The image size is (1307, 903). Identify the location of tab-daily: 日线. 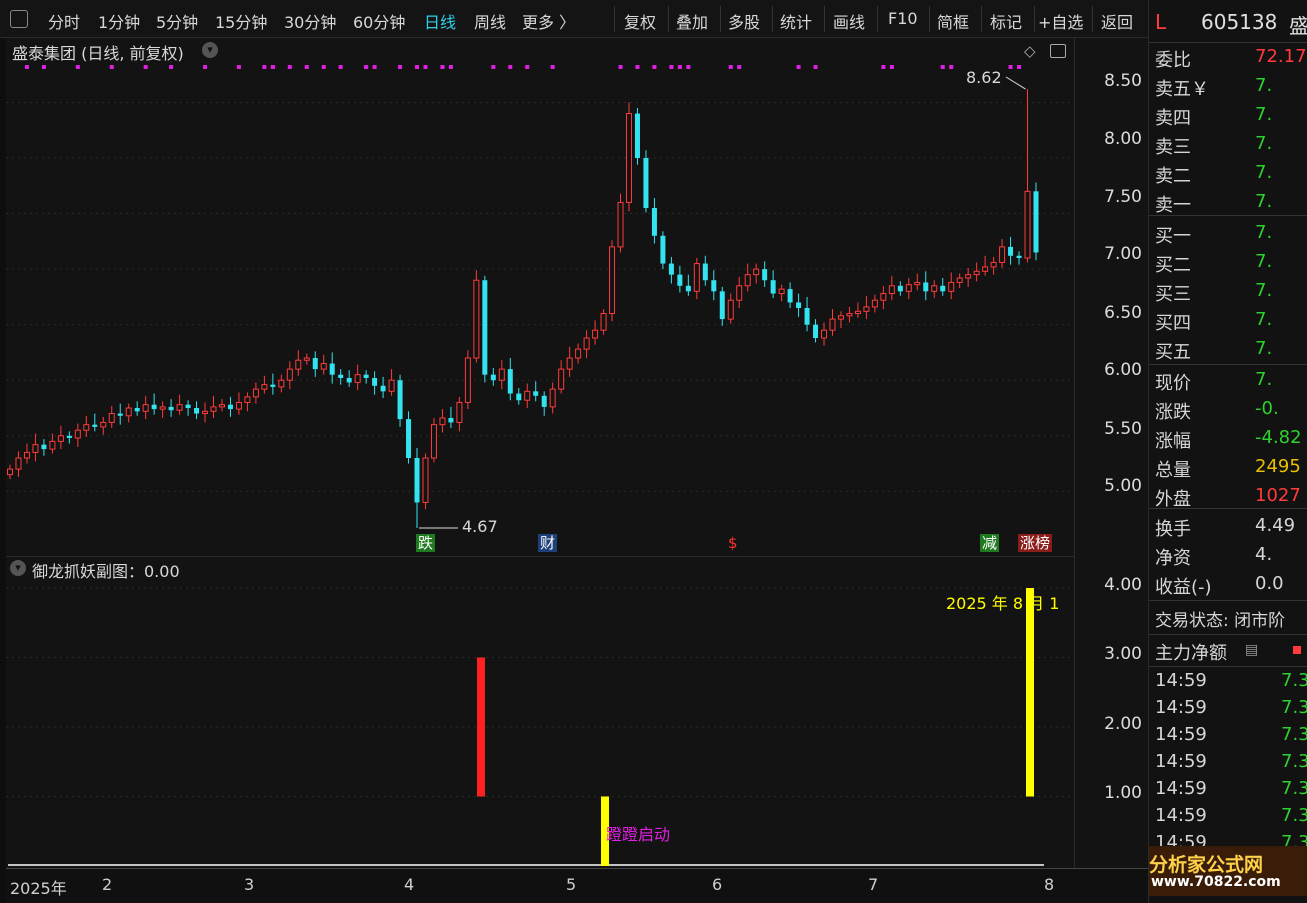
(440, 21).